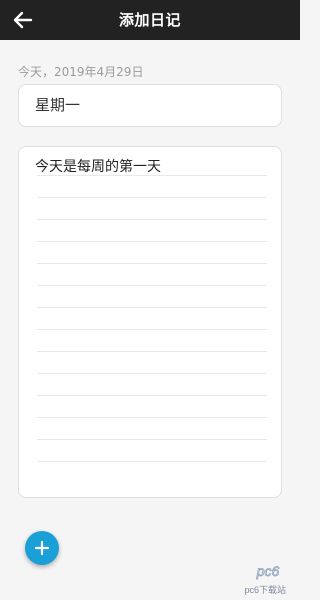  I want to click on diary-title-text: 星期一, so click(58, 105).